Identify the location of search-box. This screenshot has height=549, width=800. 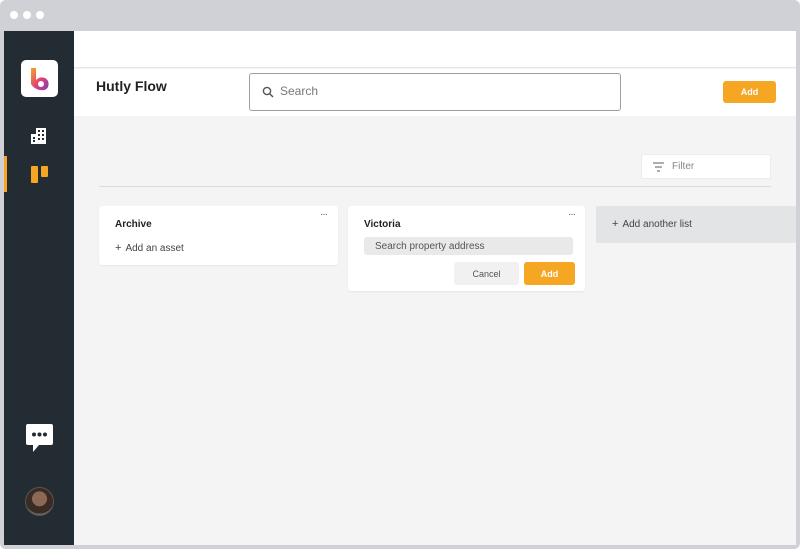
(435, 92).